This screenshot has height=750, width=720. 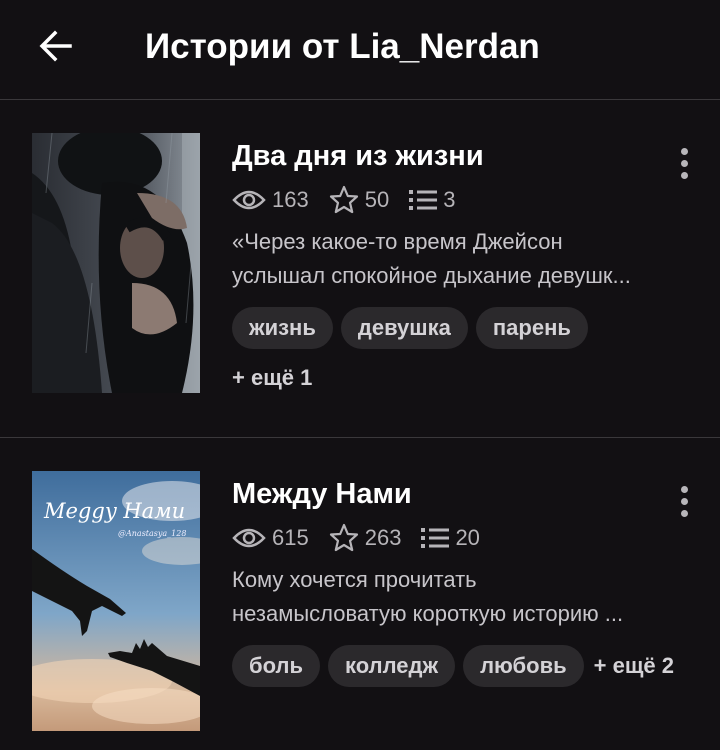 I want to click on parts-stat: 20, so click(x=450, y=538).